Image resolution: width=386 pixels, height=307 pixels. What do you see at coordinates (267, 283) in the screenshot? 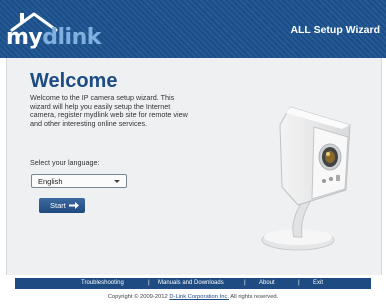
I see `footer-link-about: About` at bounding box center [267, 283].